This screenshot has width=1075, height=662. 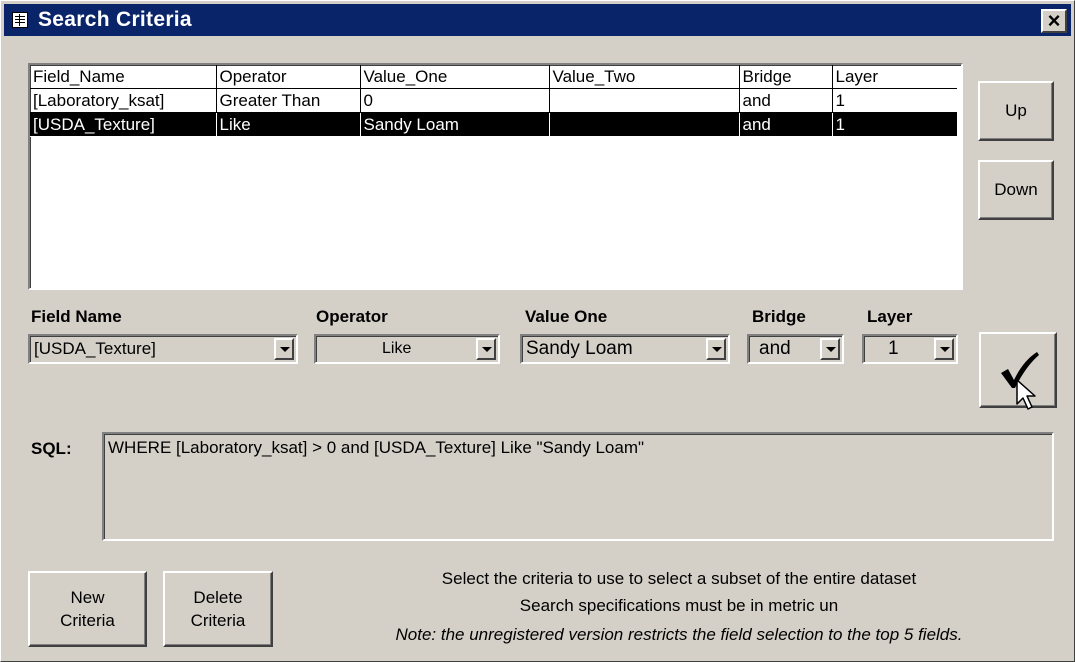 I want to click on column-header-field-name: Field_Name, so click(x=123, y=77).